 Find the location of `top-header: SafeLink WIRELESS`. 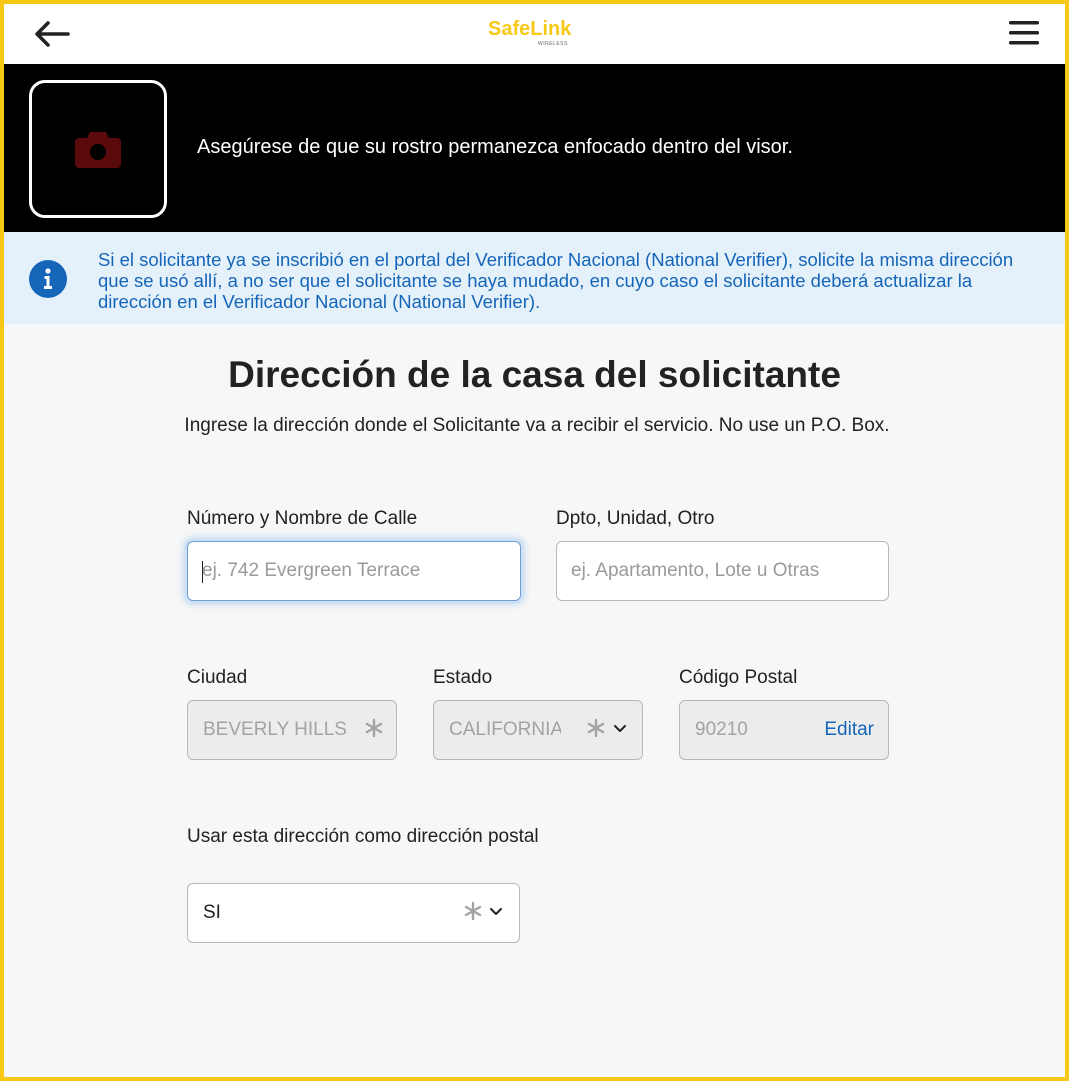

top-header: SafeLink WIRELESS is located at coordinates (534, 34).